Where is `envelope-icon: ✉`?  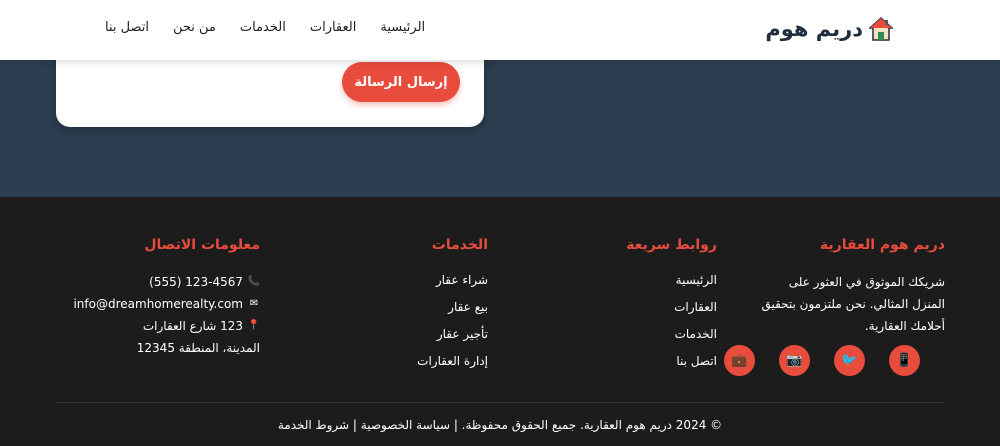 envelope-icon: ✉ is located at coordinates (254, 303).